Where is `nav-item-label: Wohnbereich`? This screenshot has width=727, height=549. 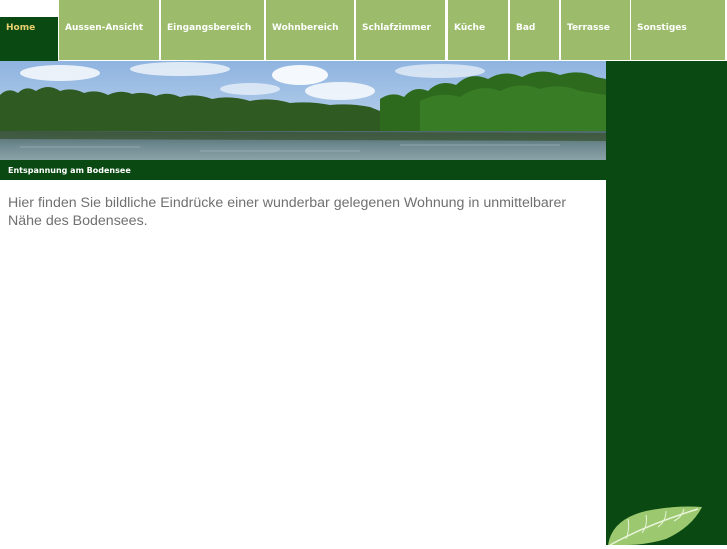 nav-item-label: Wohnbereich is located at coordinates (305, 28).